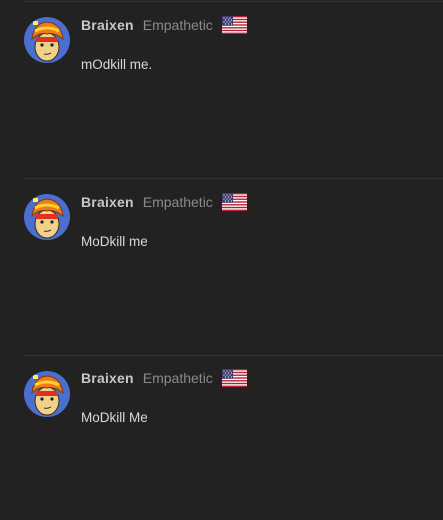  What do you see at coordinates (114, 241) in the screenshot?
I see `message-text: MoDkill me` at bounding box center [114, 241].